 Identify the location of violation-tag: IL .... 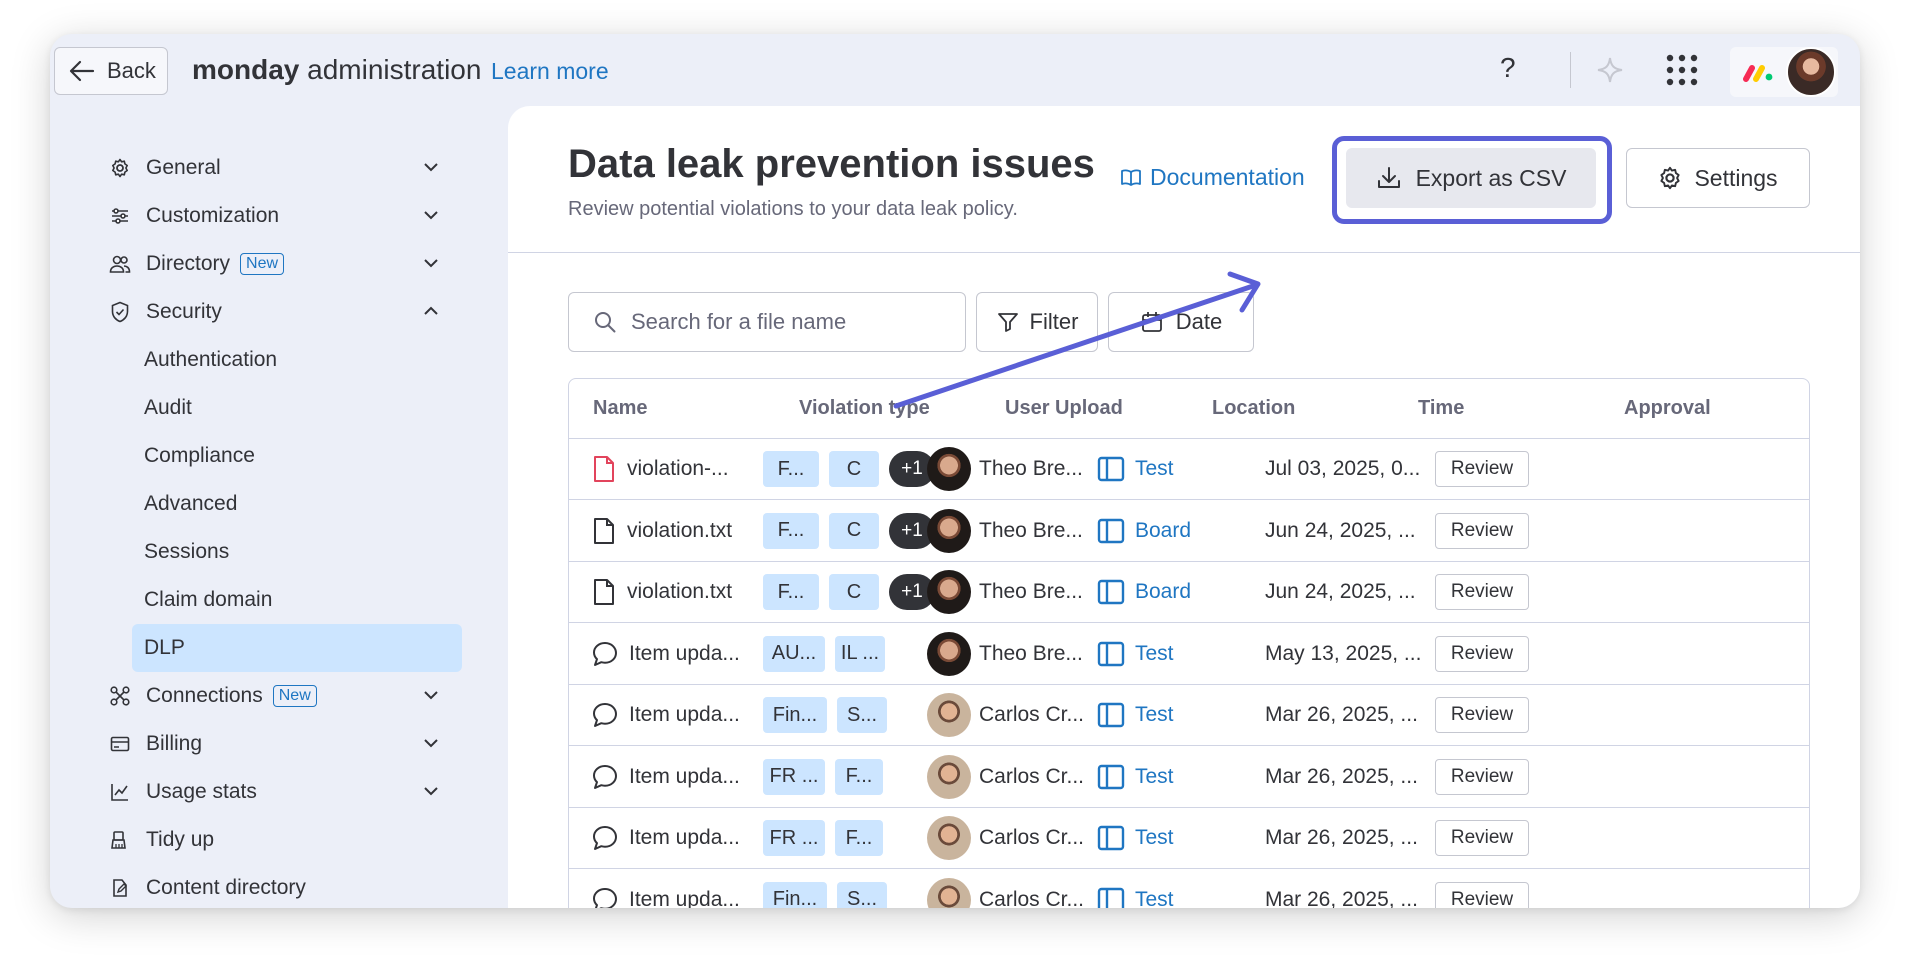
(860, 653).